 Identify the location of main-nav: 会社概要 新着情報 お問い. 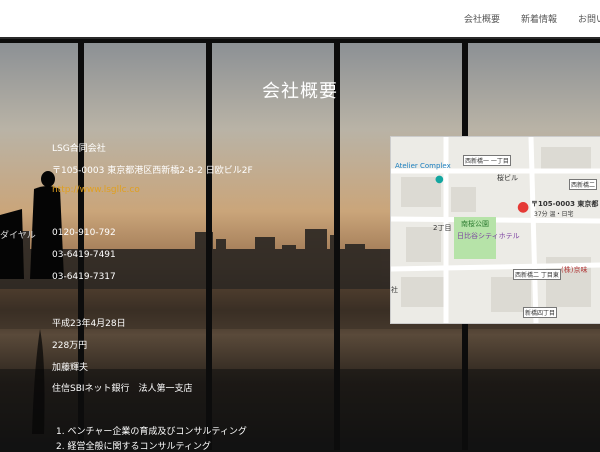
(300, 19).